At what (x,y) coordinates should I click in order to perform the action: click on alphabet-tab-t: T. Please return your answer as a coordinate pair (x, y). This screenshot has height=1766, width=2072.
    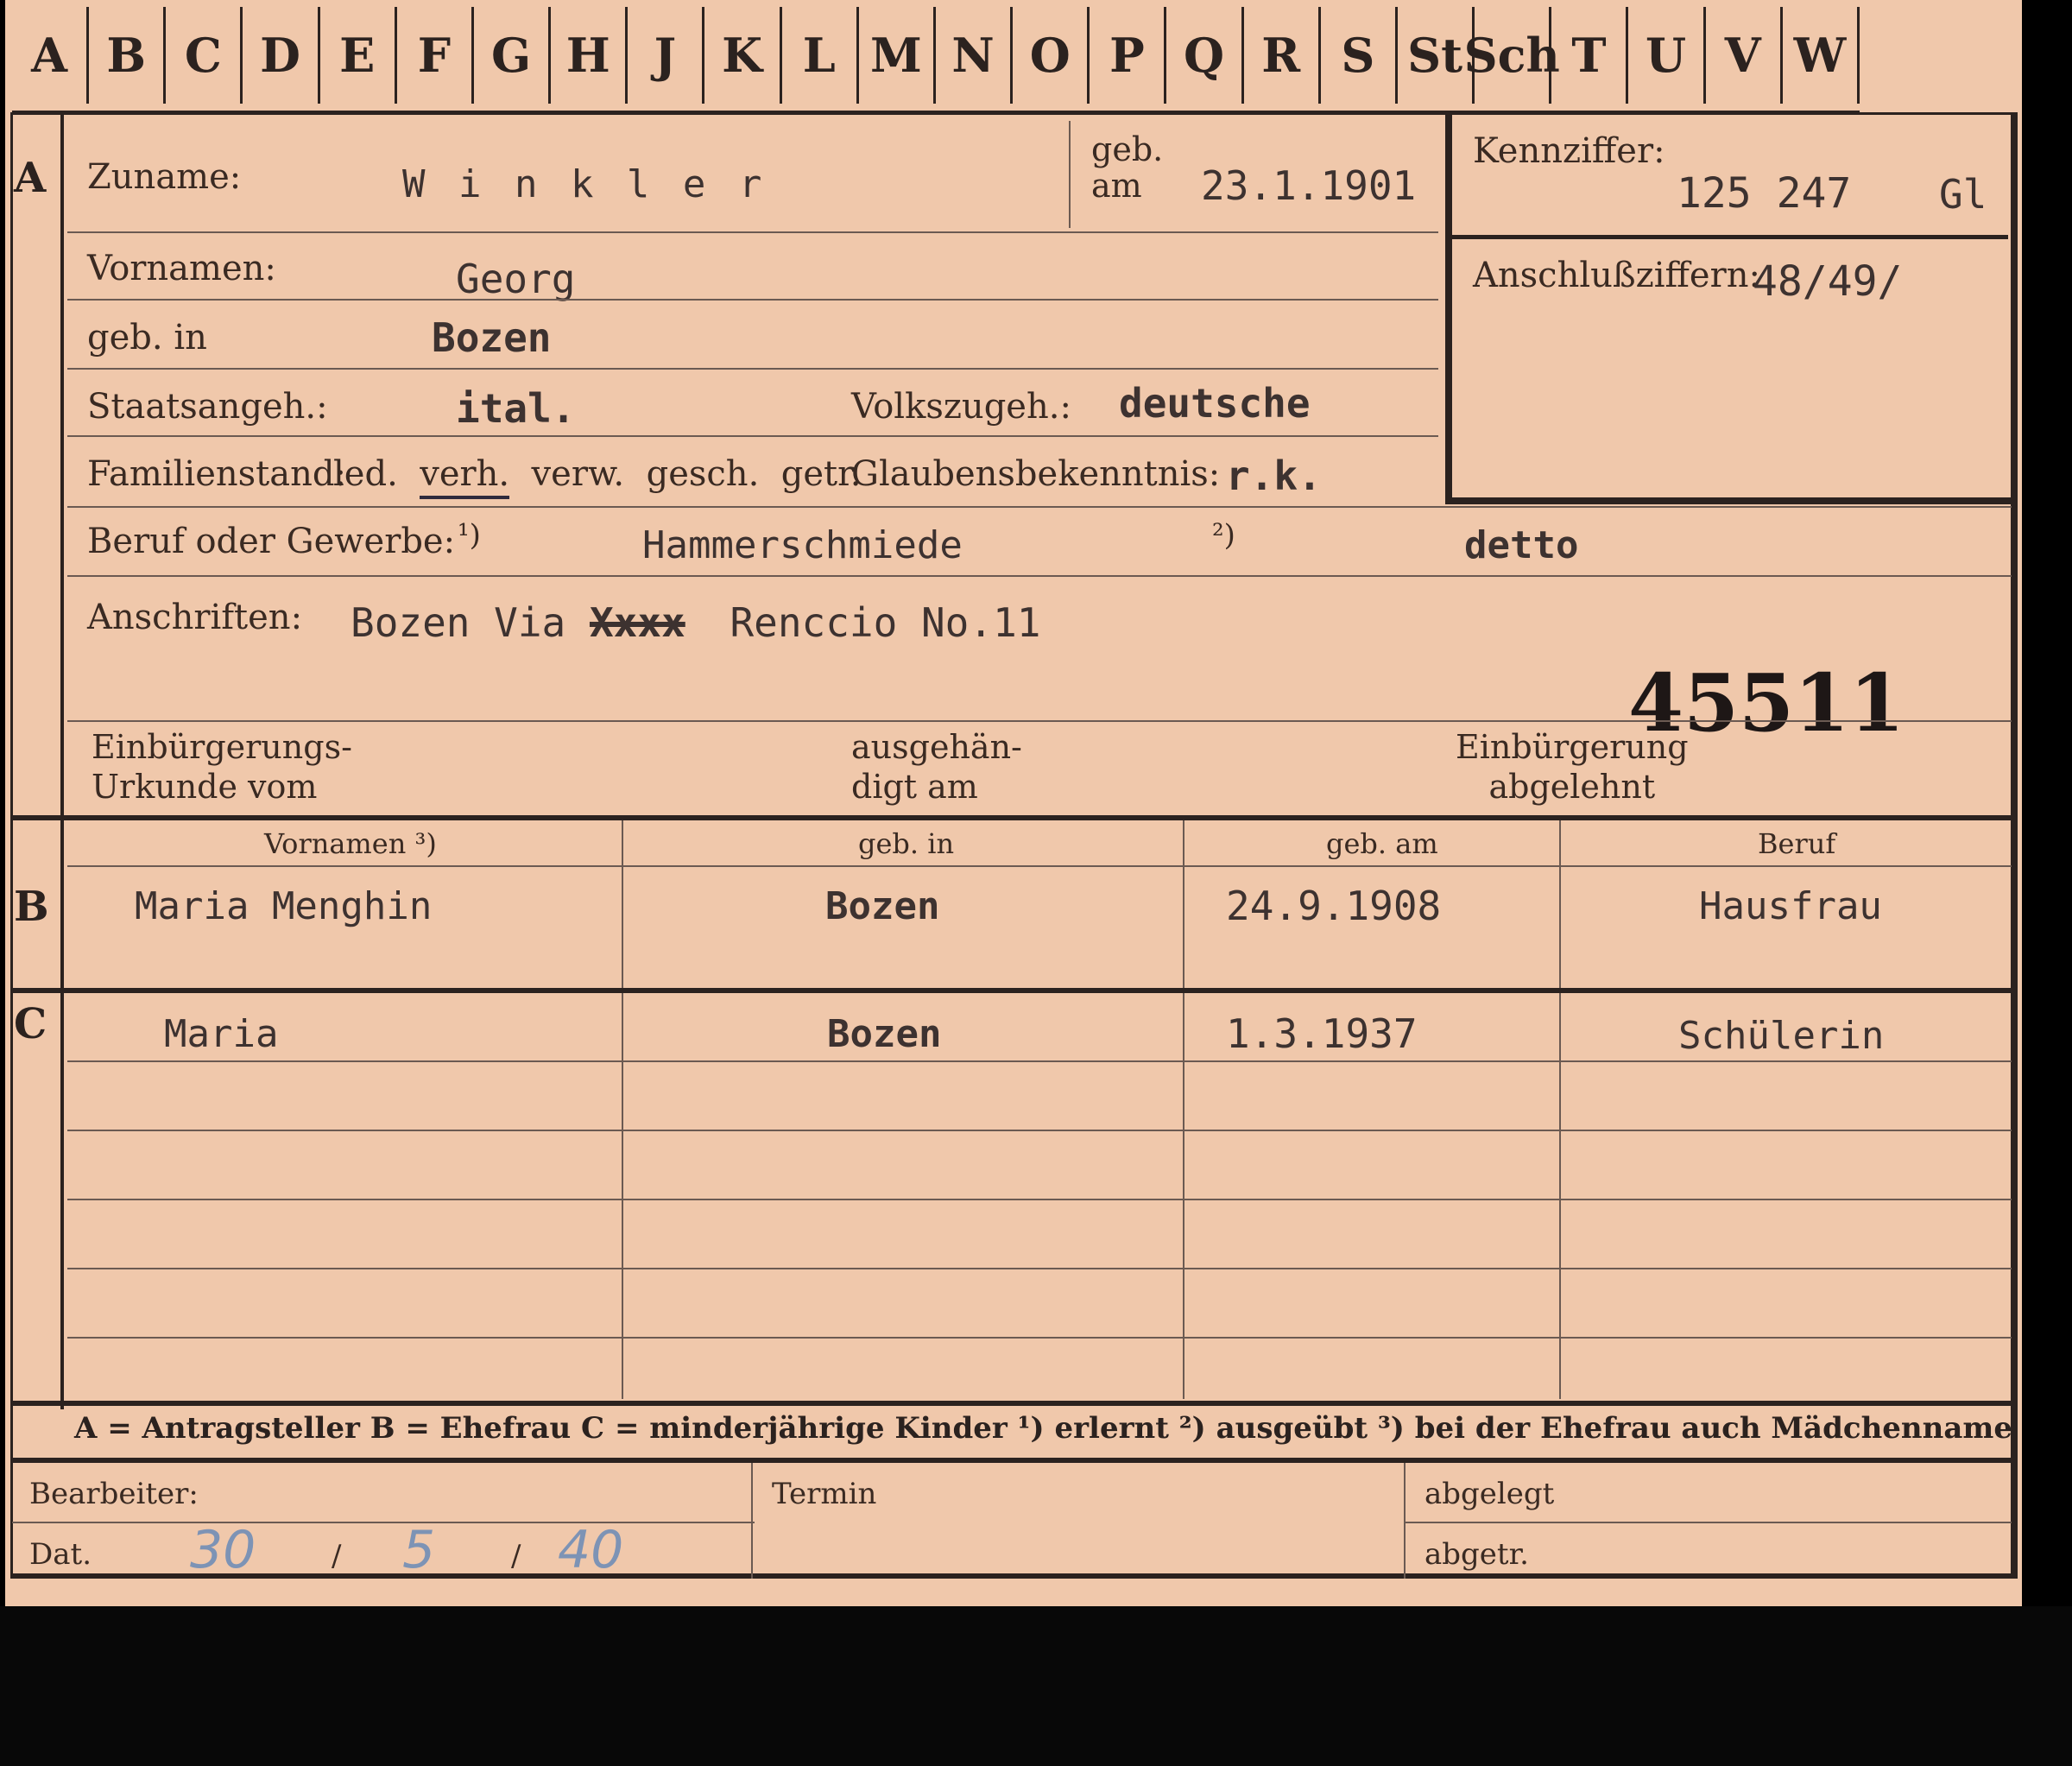
    Looking at the image, I should click on (1590, 56).